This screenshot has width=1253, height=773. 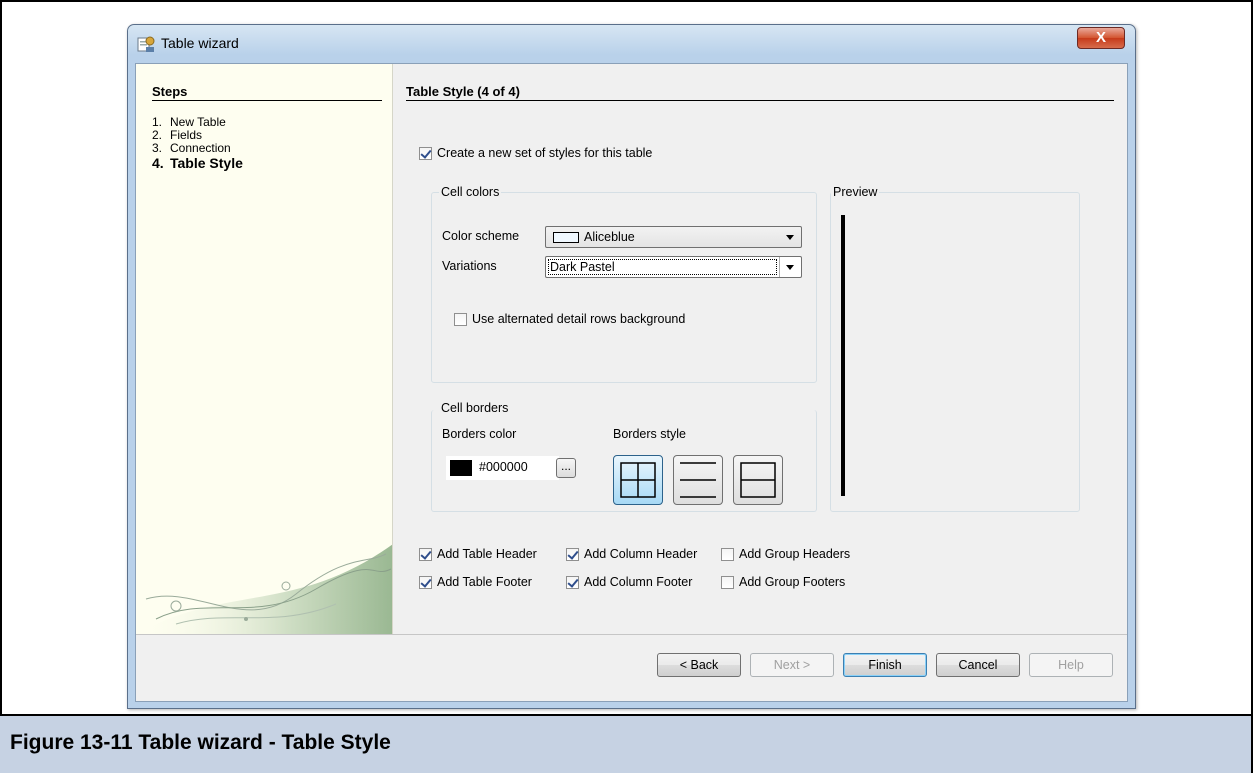 What do you see at coordinates (484, 582) in the screenshot?
I see `checkbox-label: Add Table Footer` at bounding box center [484, 582].